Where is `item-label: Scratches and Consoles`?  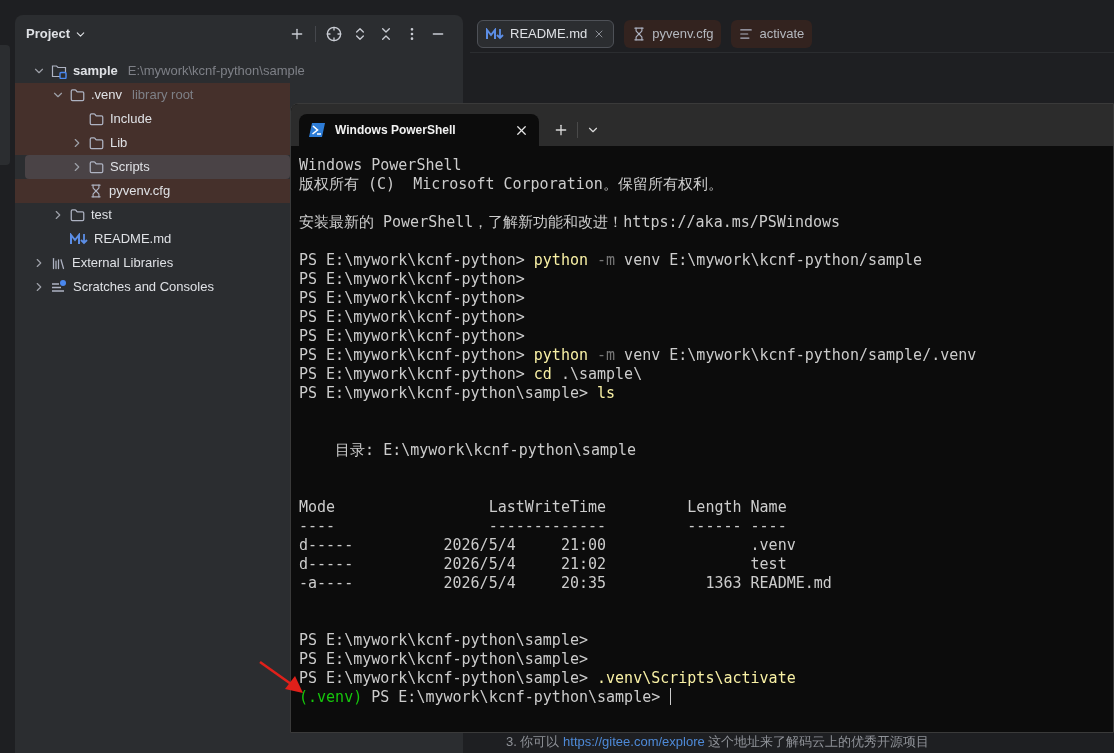 item-label: Scratches and Consoles is located at coordinates (143, 287).